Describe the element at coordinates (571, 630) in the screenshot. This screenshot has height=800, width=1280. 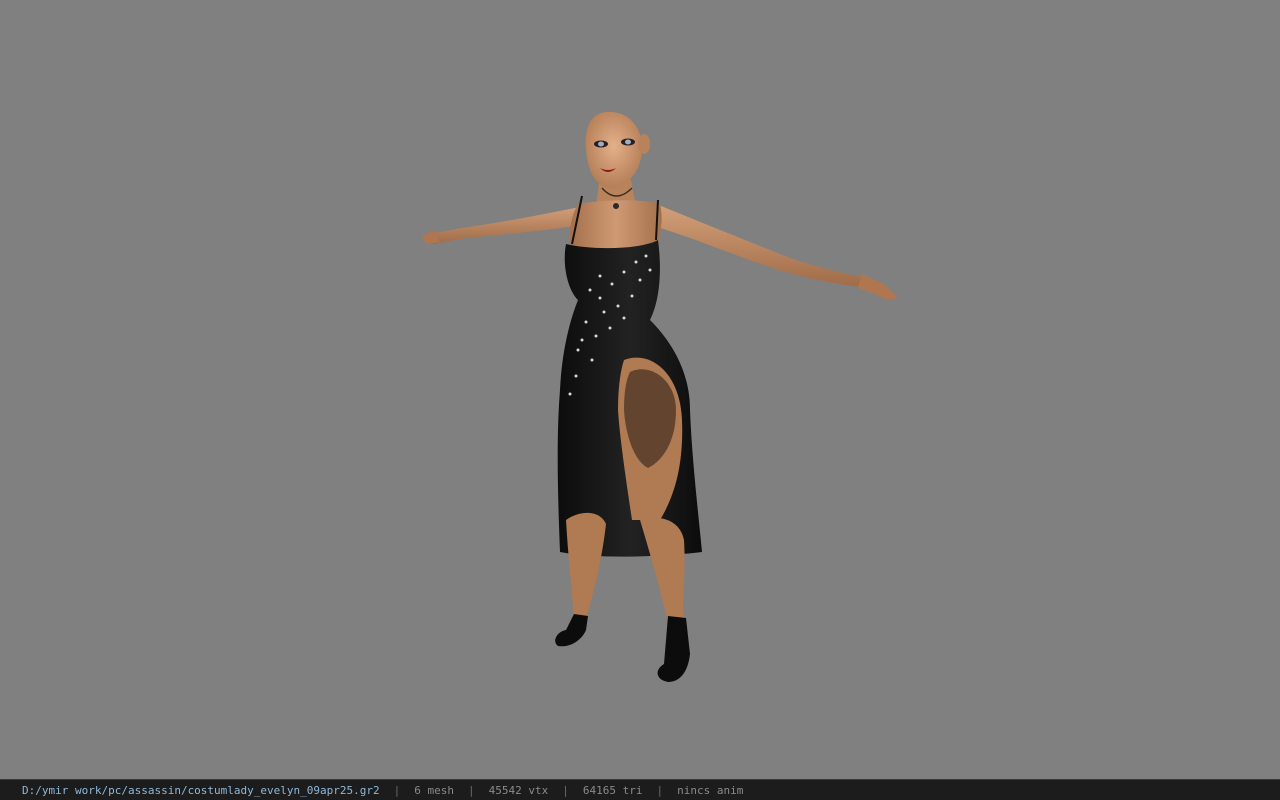
I see `left-shoe` at that location.